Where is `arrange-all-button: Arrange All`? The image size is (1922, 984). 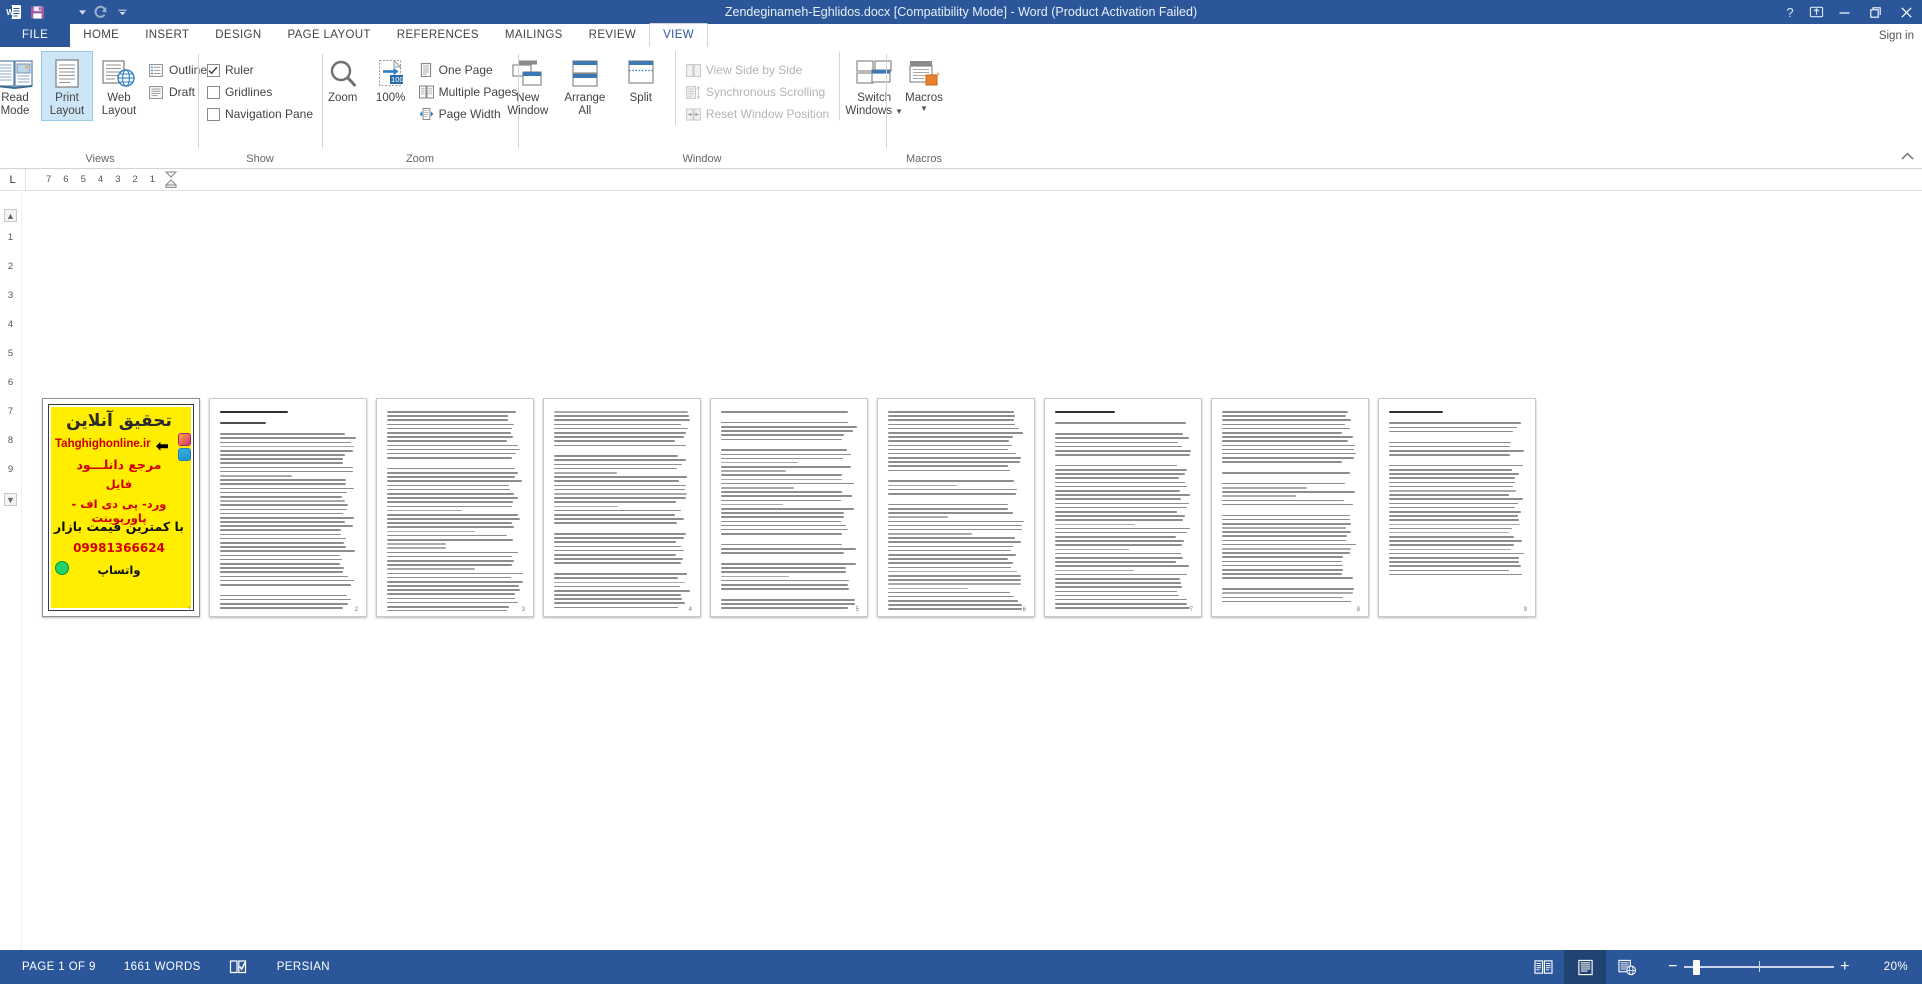
arrange-all-button: Arrange All is located at coordinates (585, 86).